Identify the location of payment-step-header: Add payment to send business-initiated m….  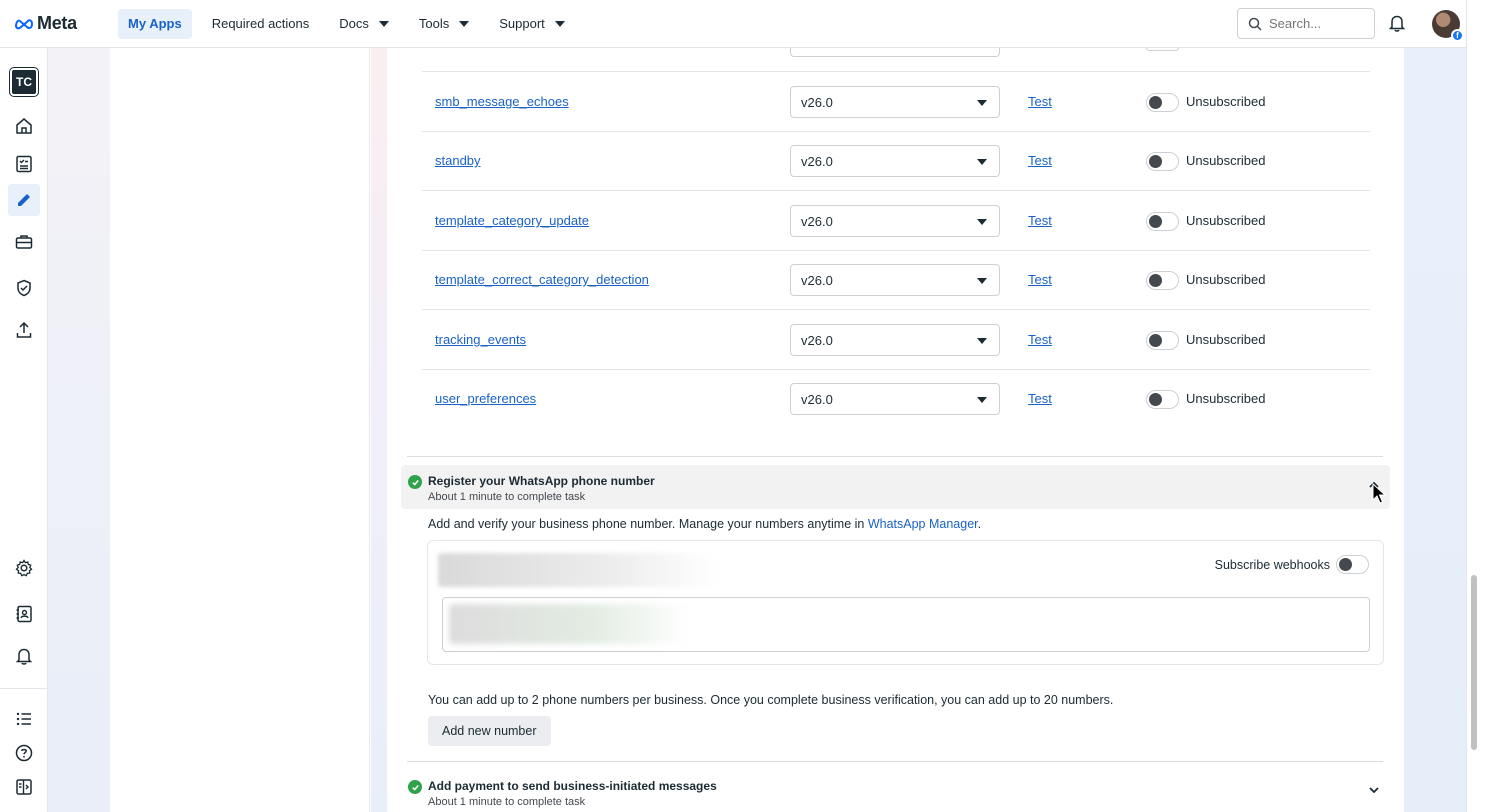
(895, 791).